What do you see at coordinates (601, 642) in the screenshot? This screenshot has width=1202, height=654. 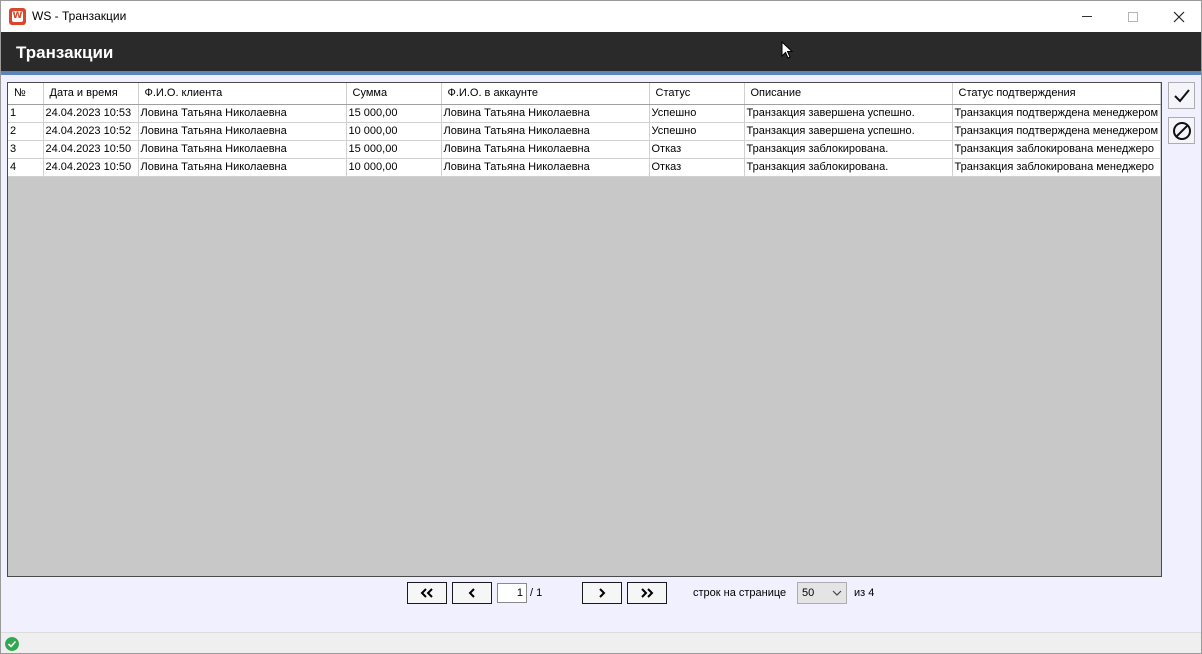 I see `status-bar` at bounding box center [601, 642].